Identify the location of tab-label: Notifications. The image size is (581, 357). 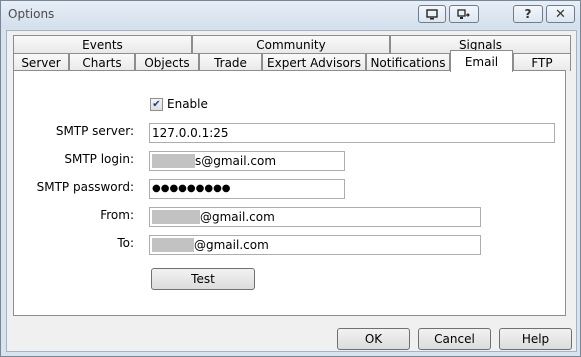
(408, 62).